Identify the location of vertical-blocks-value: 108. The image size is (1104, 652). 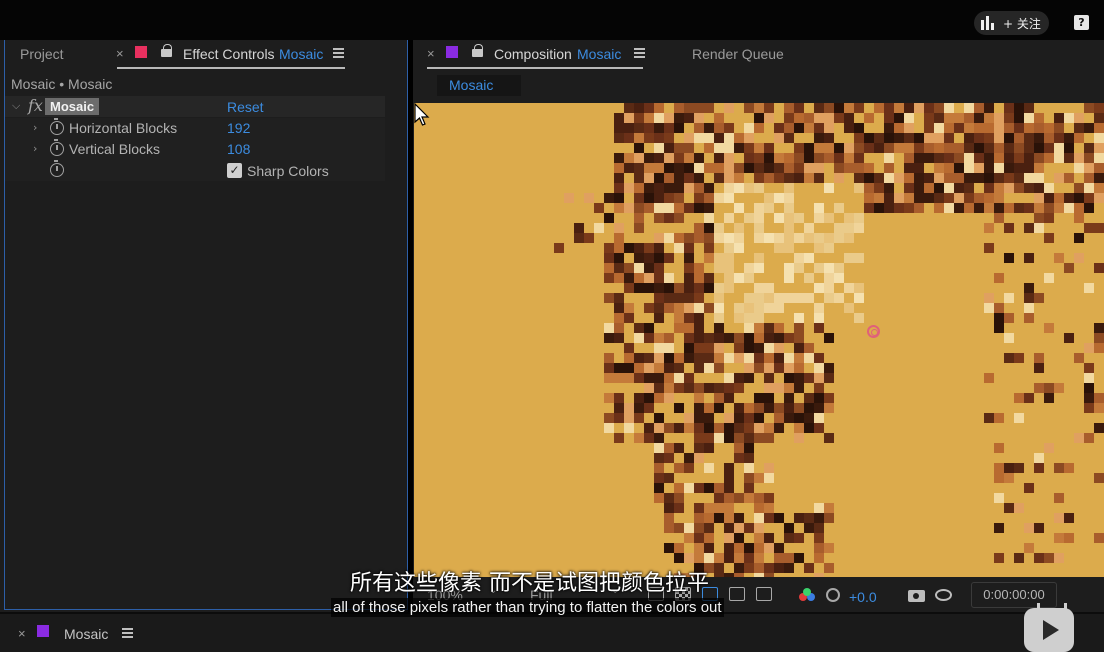
(238, 149).